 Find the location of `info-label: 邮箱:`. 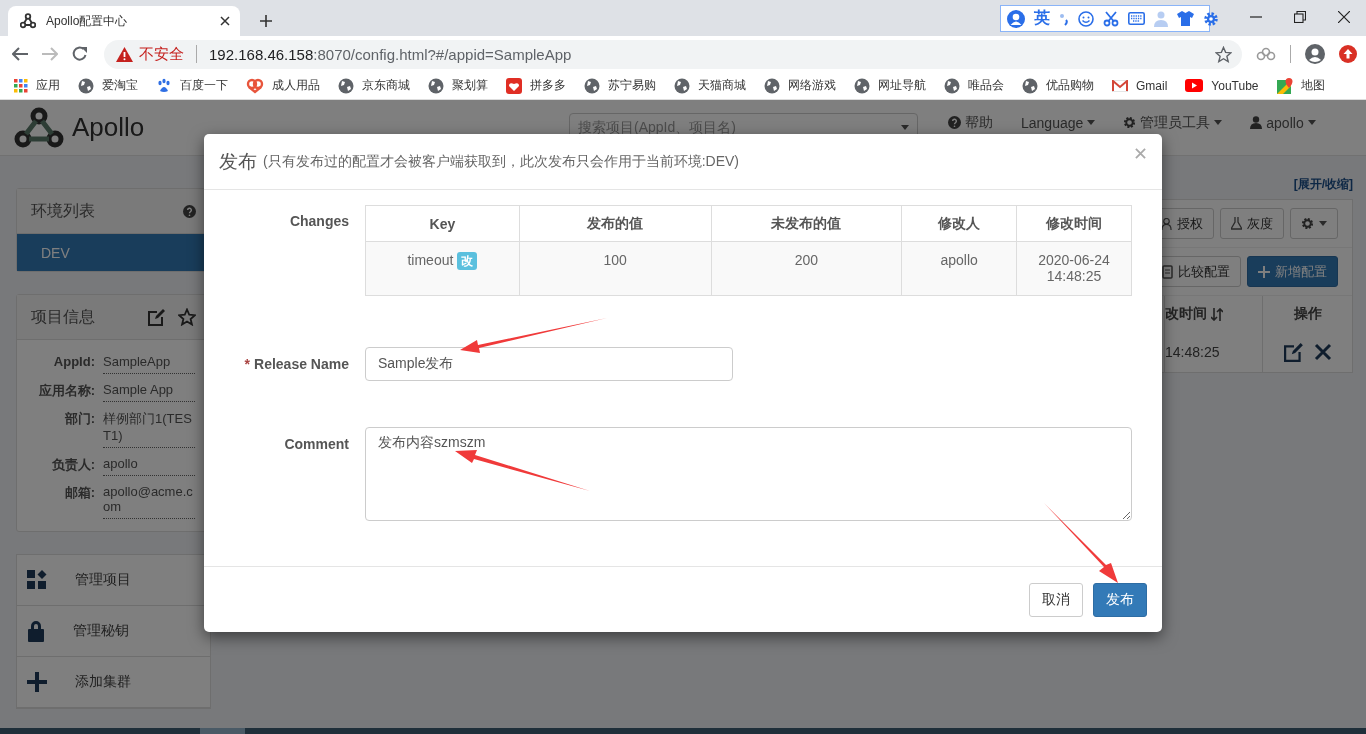

info-label: 邮箱: is located at coordinates (79, 493).